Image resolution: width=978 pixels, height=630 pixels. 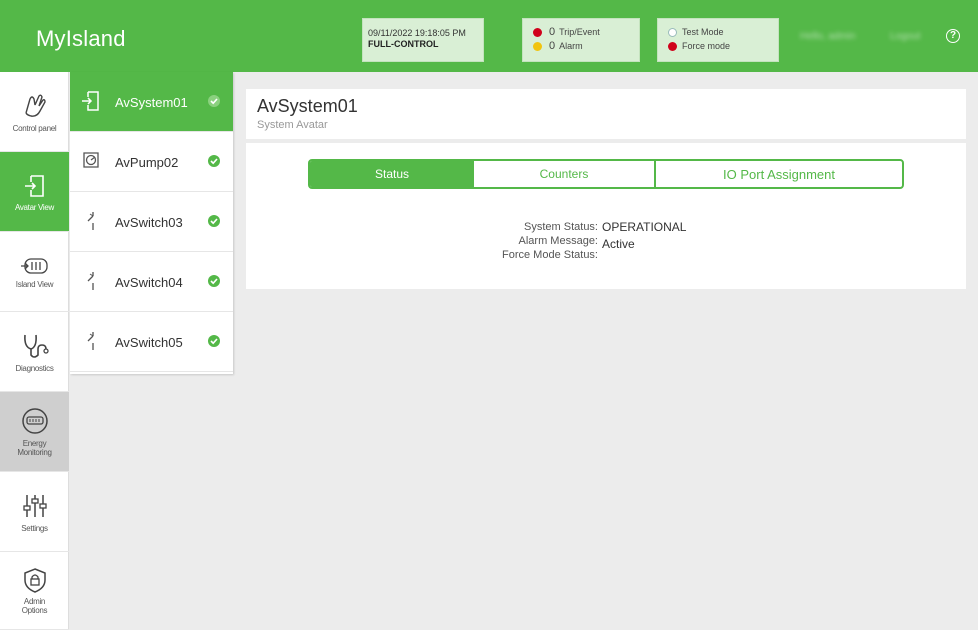 I want to click on datetime-text: 09/11/2022 19:18:05 PM, so click(x=417, y=33).